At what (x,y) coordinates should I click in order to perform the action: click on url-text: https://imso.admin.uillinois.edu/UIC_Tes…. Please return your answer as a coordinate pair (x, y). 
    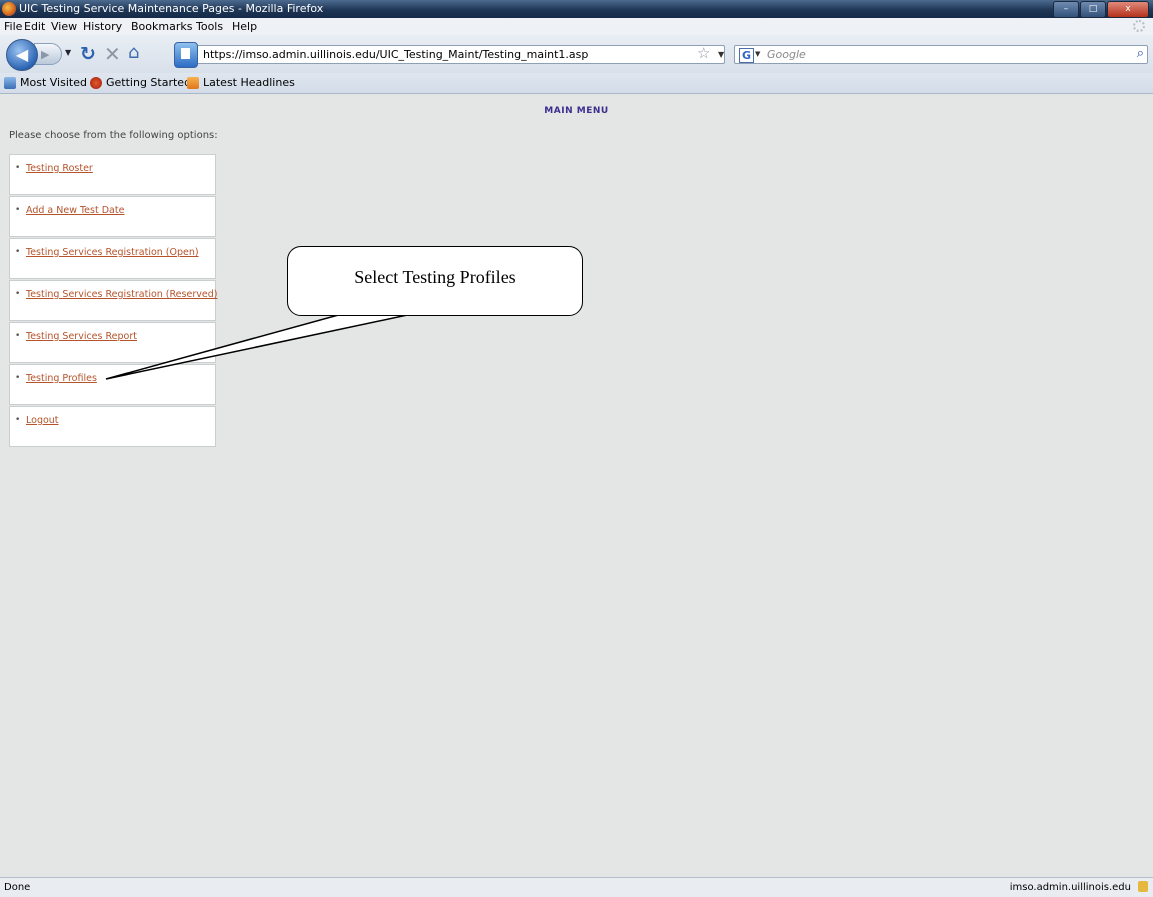
    Looking at the image, I should click on (395, 54).